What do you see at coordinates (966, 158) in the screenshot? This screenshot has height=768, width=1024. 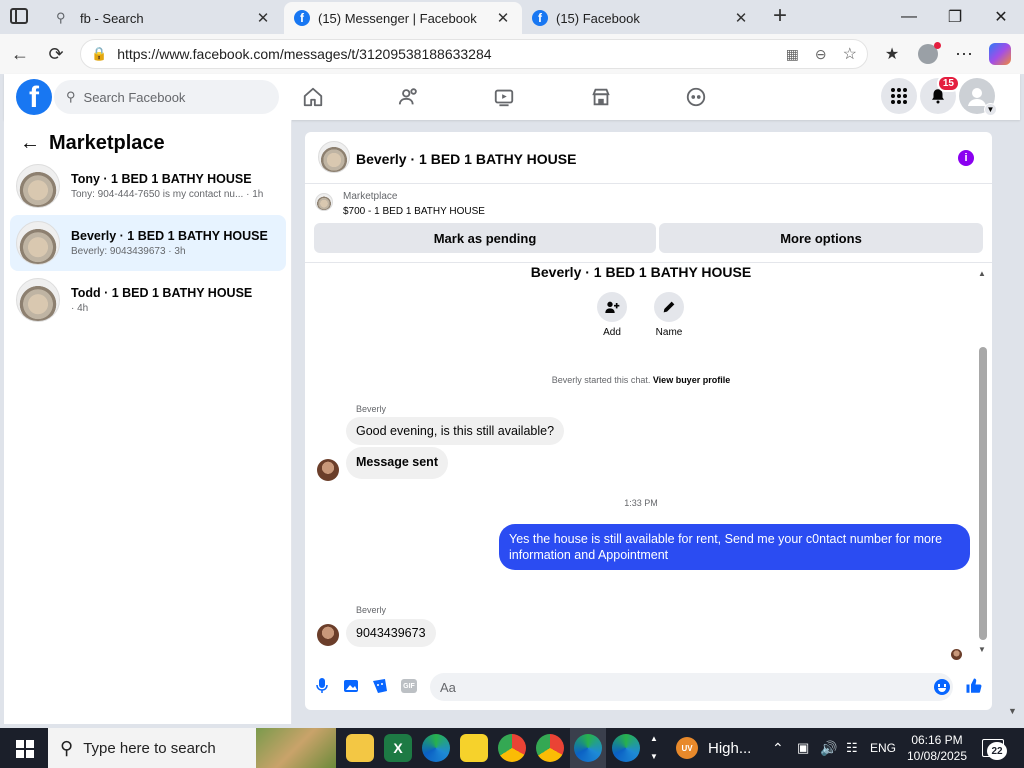 I see `info-icon: i` at bounding box center [966, 158].